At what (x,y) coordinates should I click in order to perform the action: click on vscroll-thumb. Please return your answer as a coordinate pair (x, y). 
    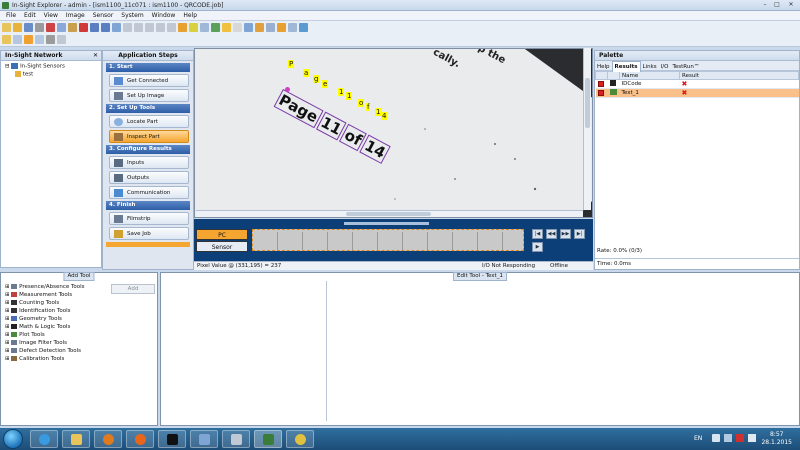
    Looking at the image, I should click on (587, 103).